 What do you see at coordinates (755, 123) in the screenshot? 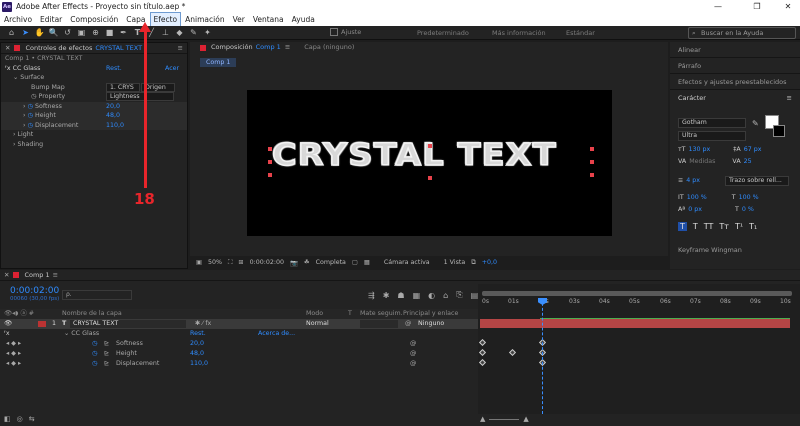
I see `eyedropper-icon: ✎` at bounding box center [755, 123].